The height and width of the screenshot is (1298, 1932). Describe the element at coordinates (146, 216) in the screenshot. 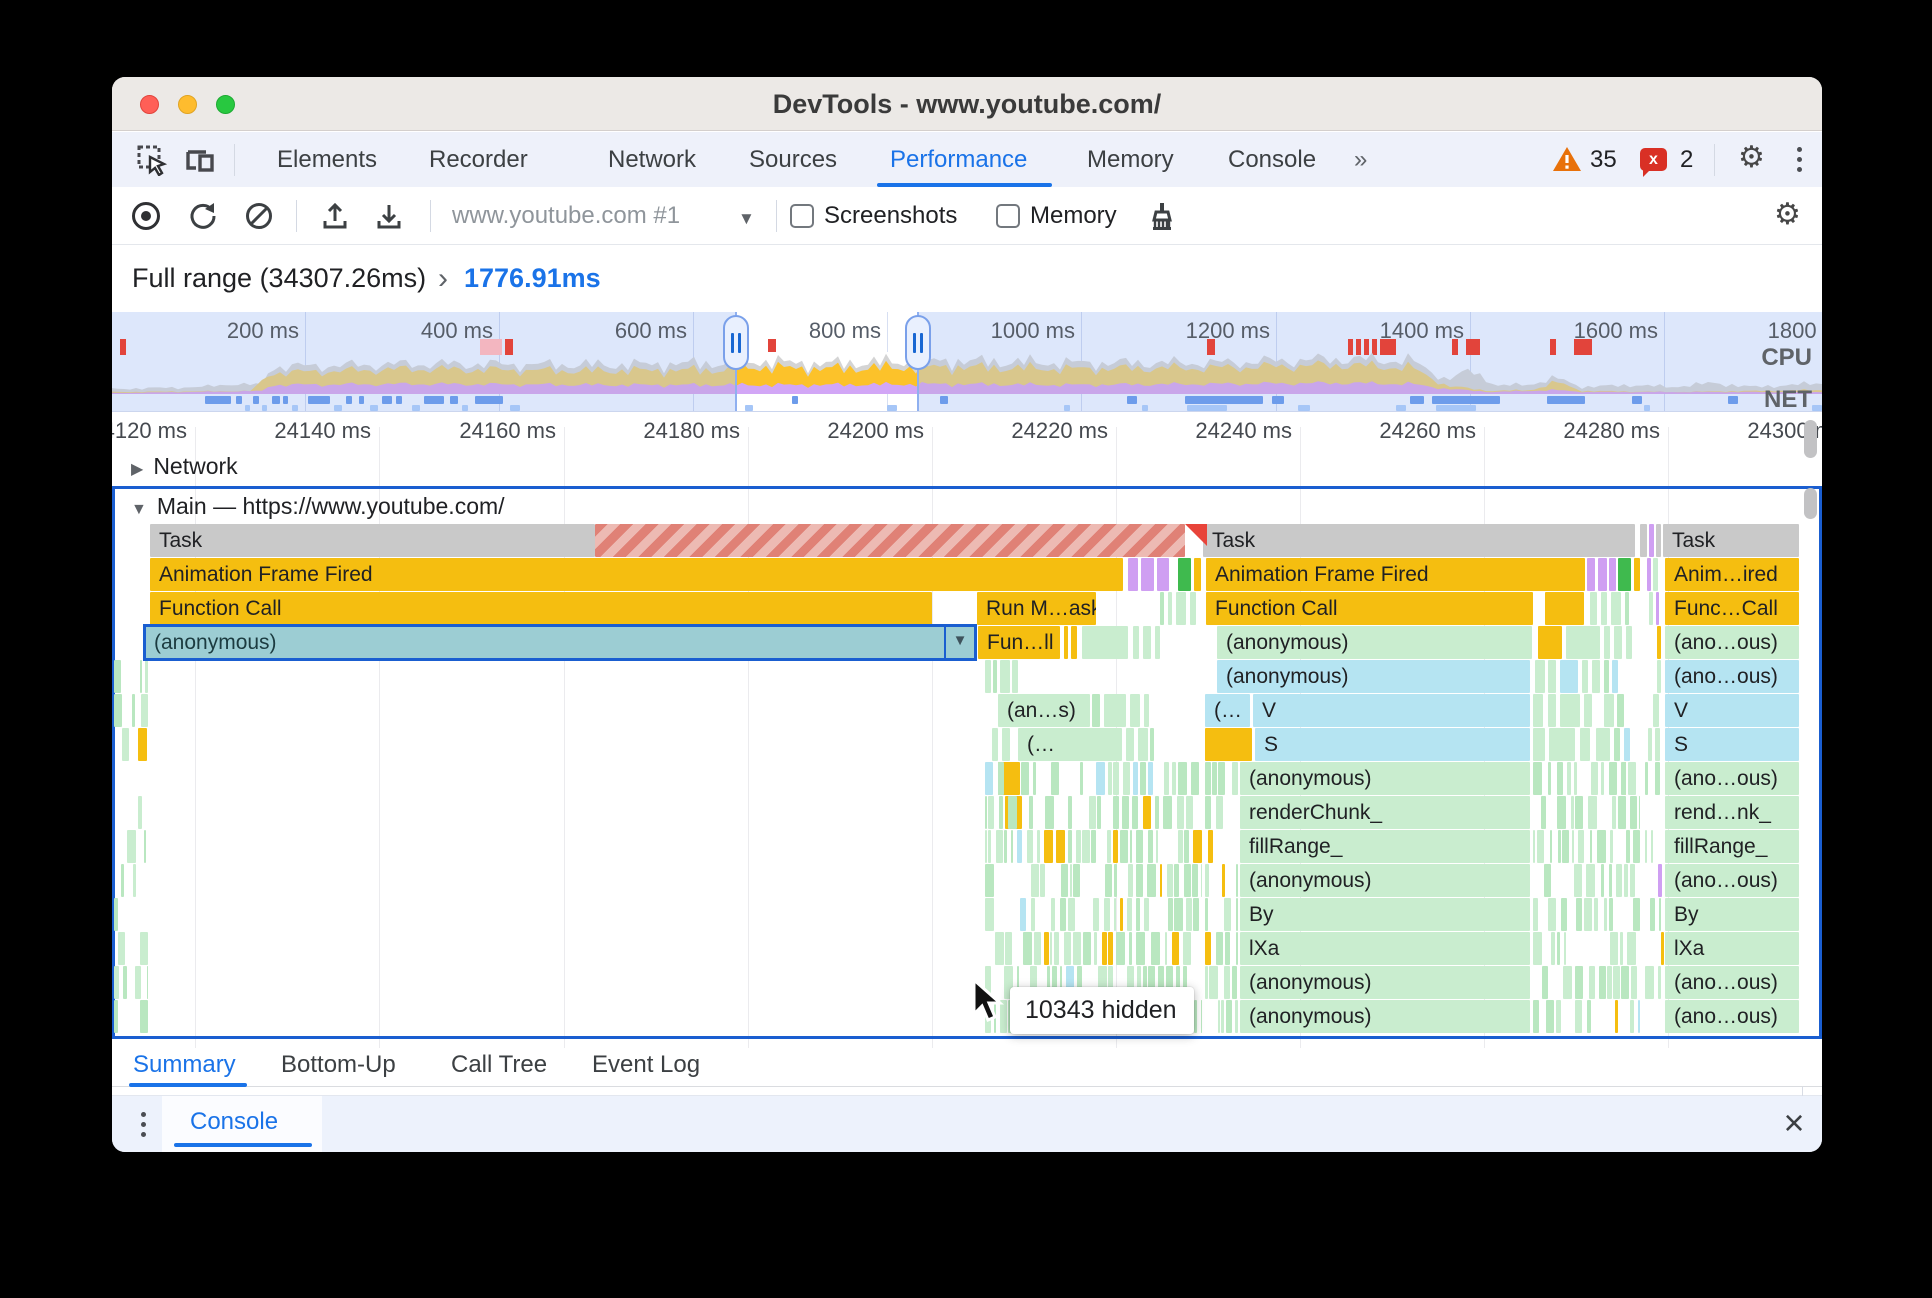

I see `record-button` at that location.